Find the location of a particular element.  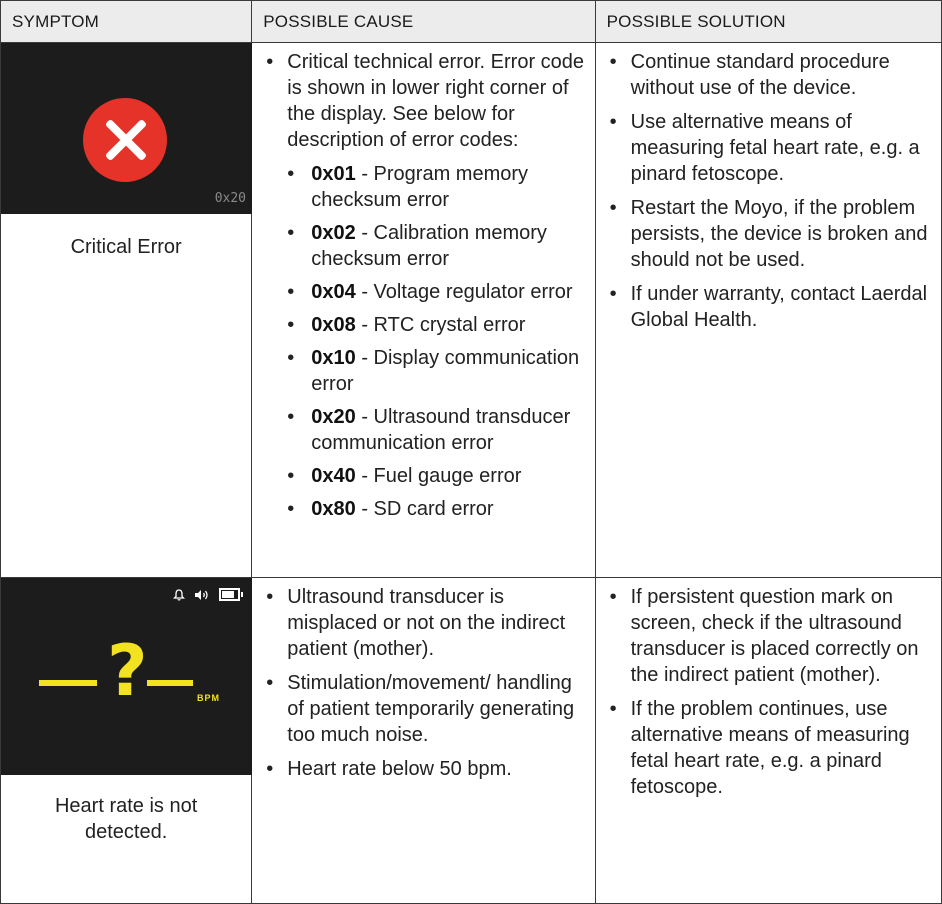

question-mark: ? is located at coordinates (127, 671).